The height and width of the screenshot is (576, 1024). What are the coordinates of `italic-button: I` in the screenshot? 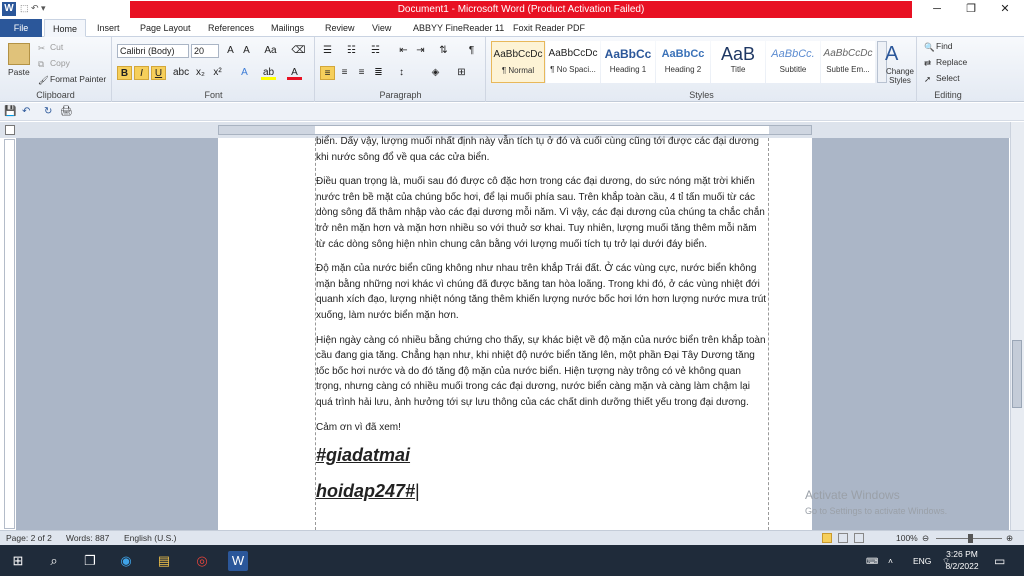 It's located at (141, 73).